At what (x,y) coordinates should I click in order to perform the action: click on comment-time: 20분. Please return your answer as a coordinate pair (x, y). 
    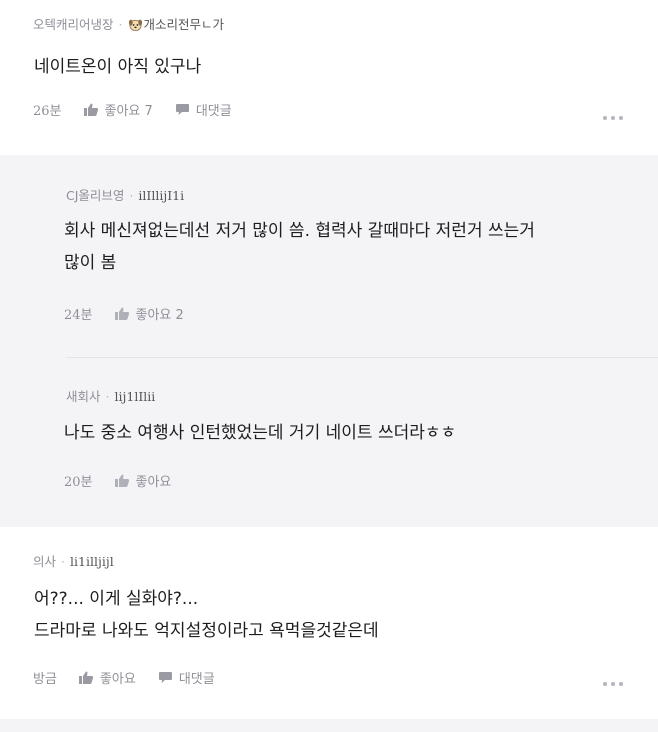
    Looking at the image, I should click on (78, 482).